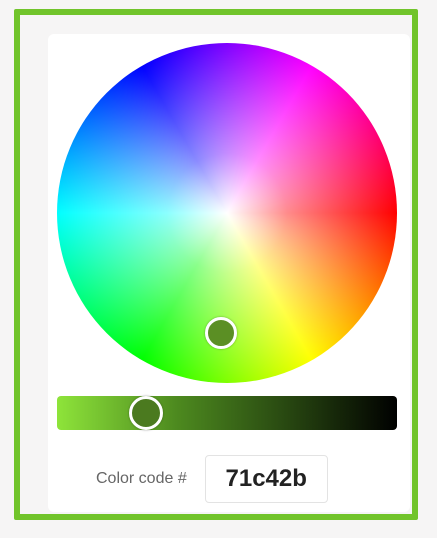 The image size is (437, 538). Describe the element at coordinates (141, 478) in the screenshot. I see `color-code-label: Color code #` at that location.